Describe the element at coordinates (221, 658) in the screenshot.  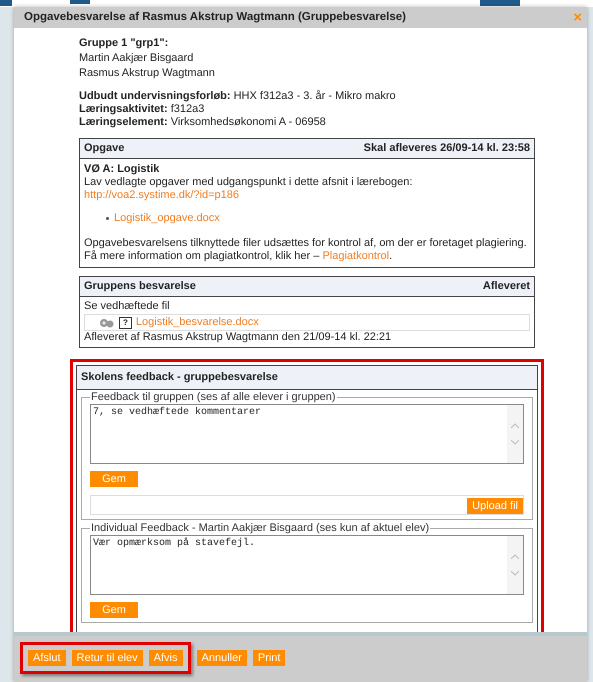
I see `action-button: Annuller` at that location.